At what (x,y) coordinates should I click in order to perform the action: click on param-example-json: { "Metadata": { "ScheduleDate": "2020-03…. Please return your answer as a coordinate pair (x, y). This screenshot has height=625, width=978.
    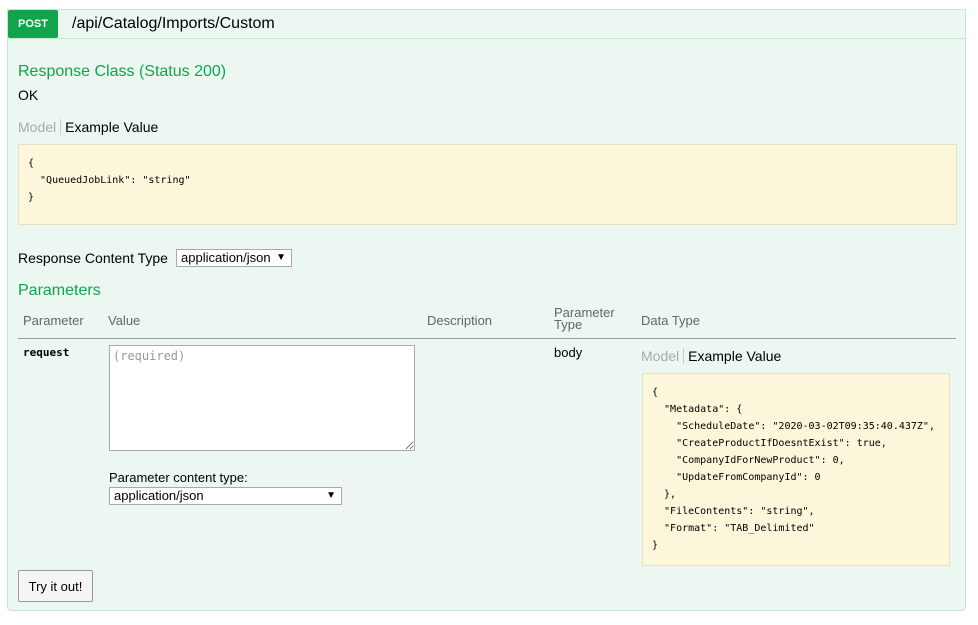
    Looking at the image, I should click on (796, 469).